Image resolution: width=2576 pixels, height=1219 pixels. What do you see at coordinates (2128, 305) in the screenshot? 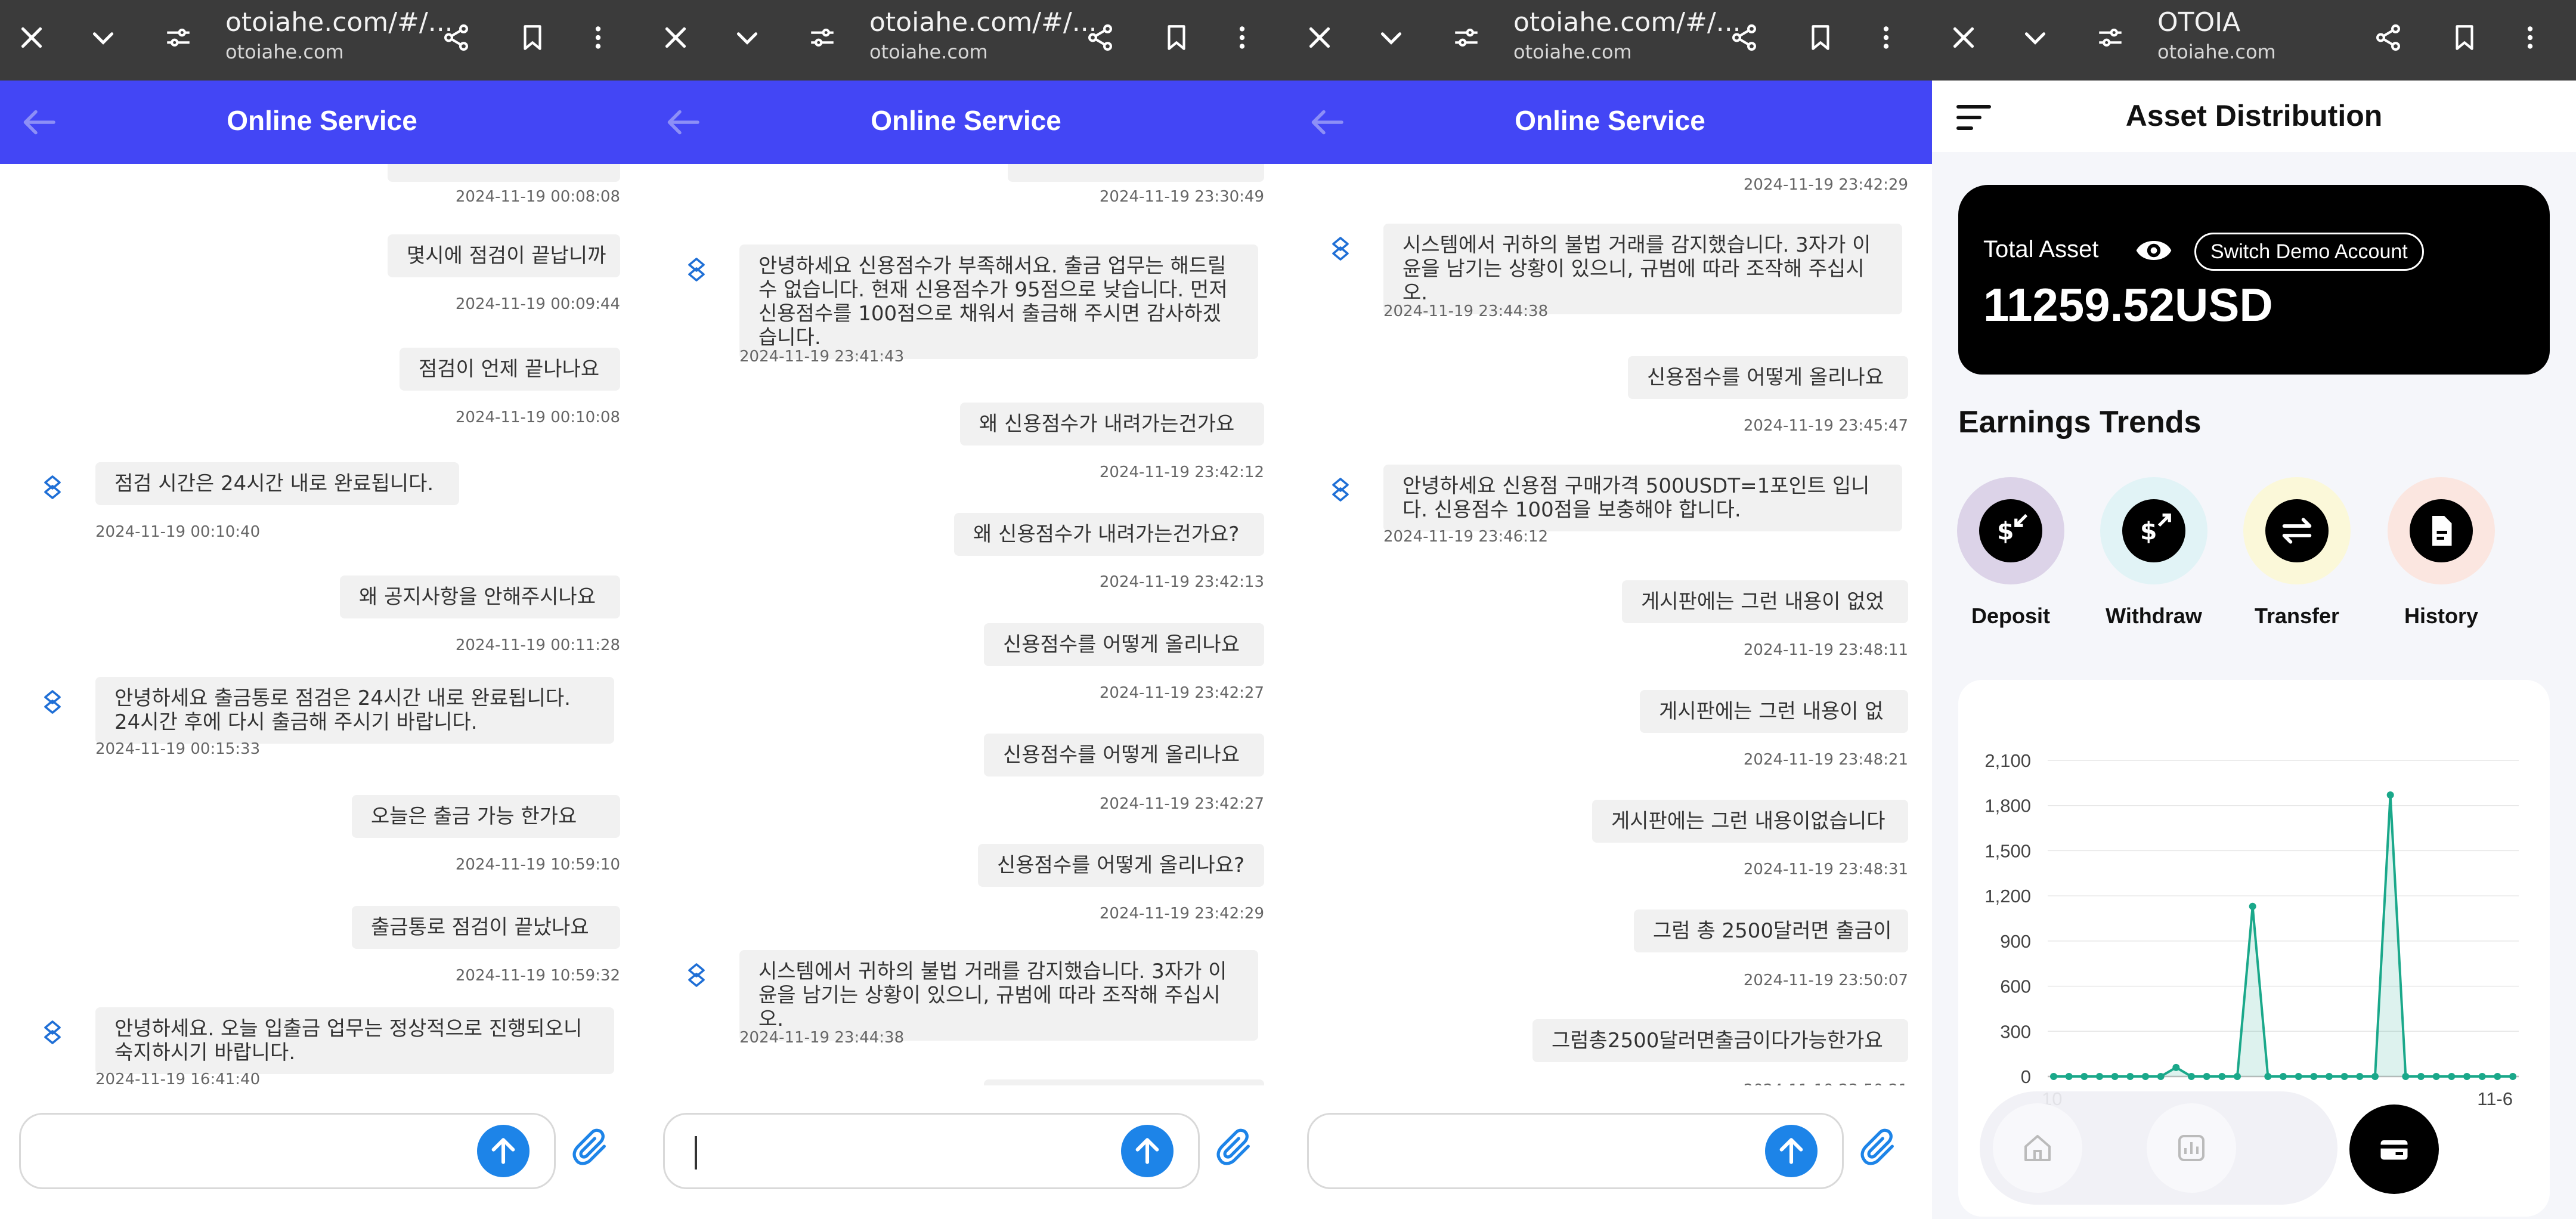
I see `total-asset-value: 11259.52USD` at bounding box center [2128, 305].